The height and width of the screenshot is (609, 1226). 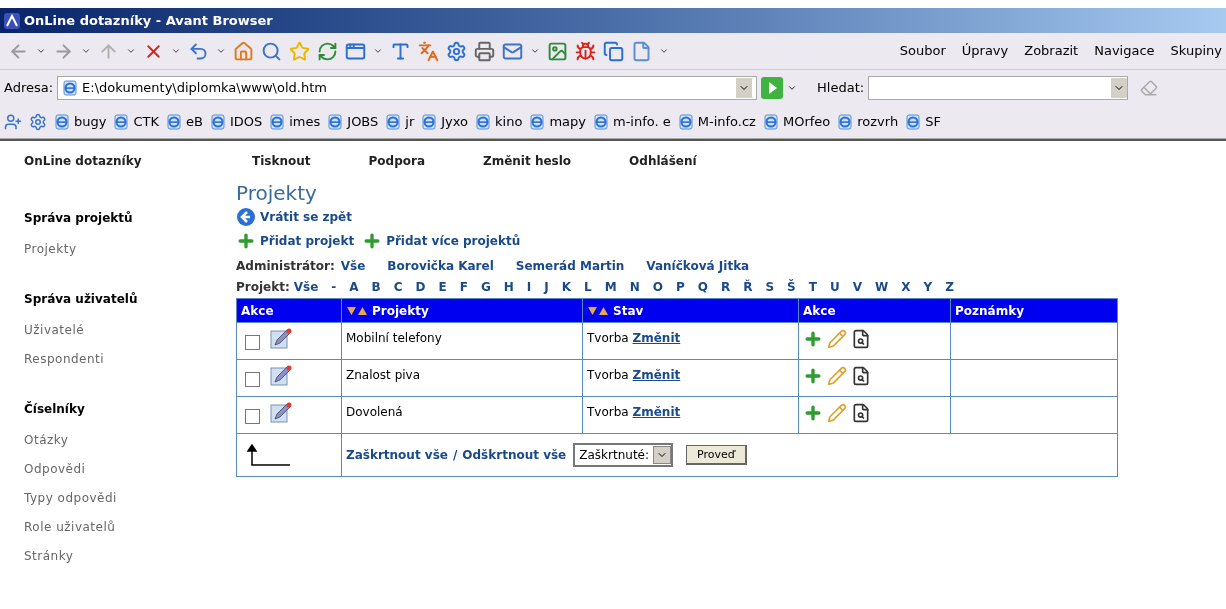 What do you see at coordinates (136, 122) in the screenshot?
I see `bookmark-link: CTK` at bounding box center [136, 122].